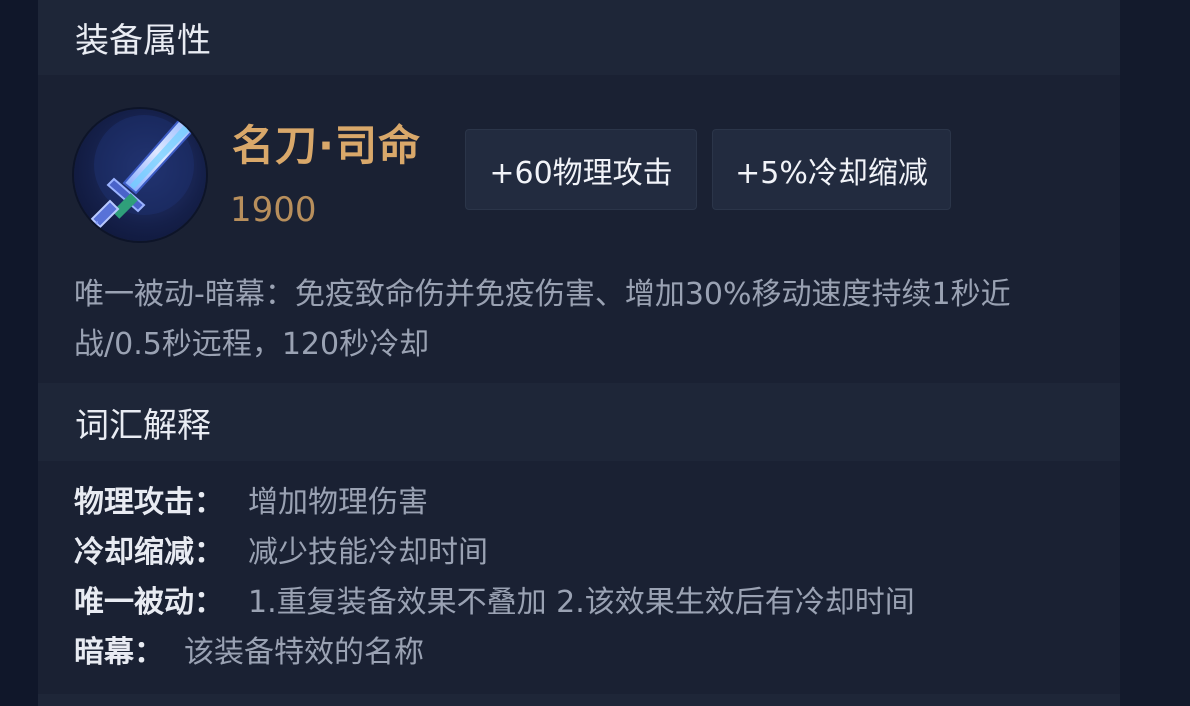 The image size is (1190, 706). Describe the element at coordinates (143, 425) in the screenshot. I see `glossary-section-title: 词汇解释` at that location.